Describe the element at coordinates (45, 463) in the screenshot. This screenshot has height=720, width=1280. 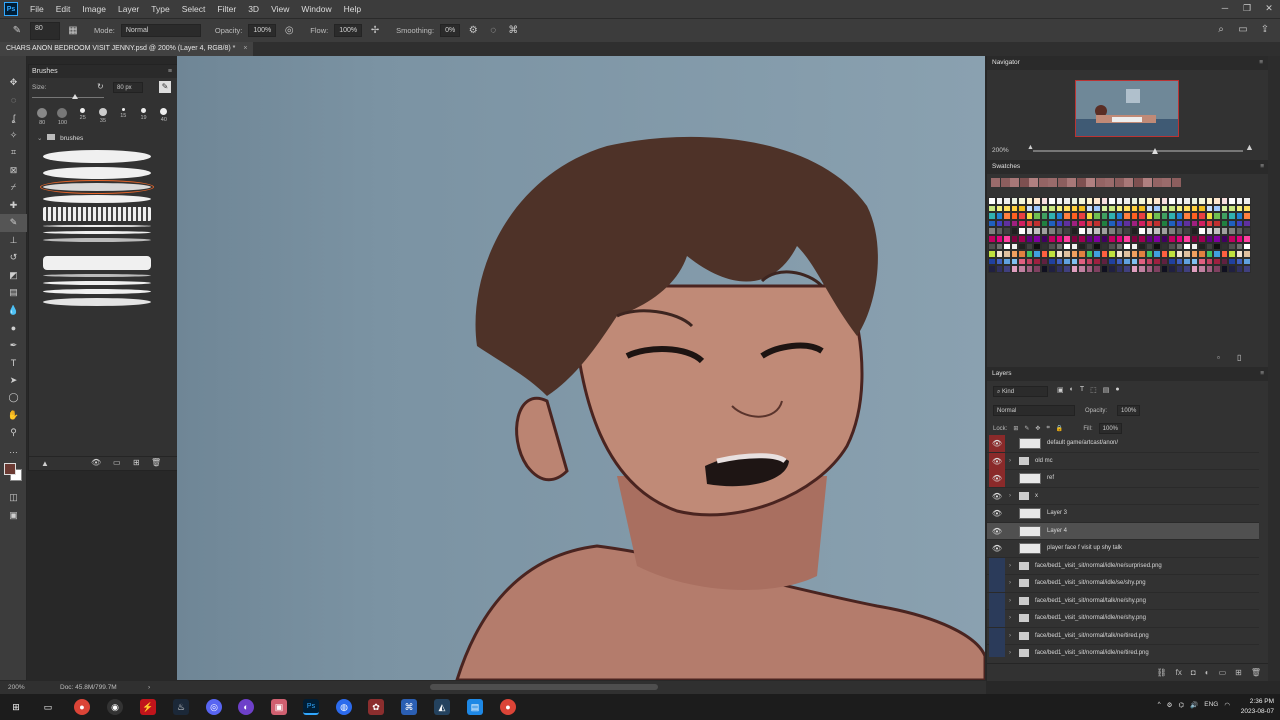
I see `brush-size-small-icon: ▲` at that location.